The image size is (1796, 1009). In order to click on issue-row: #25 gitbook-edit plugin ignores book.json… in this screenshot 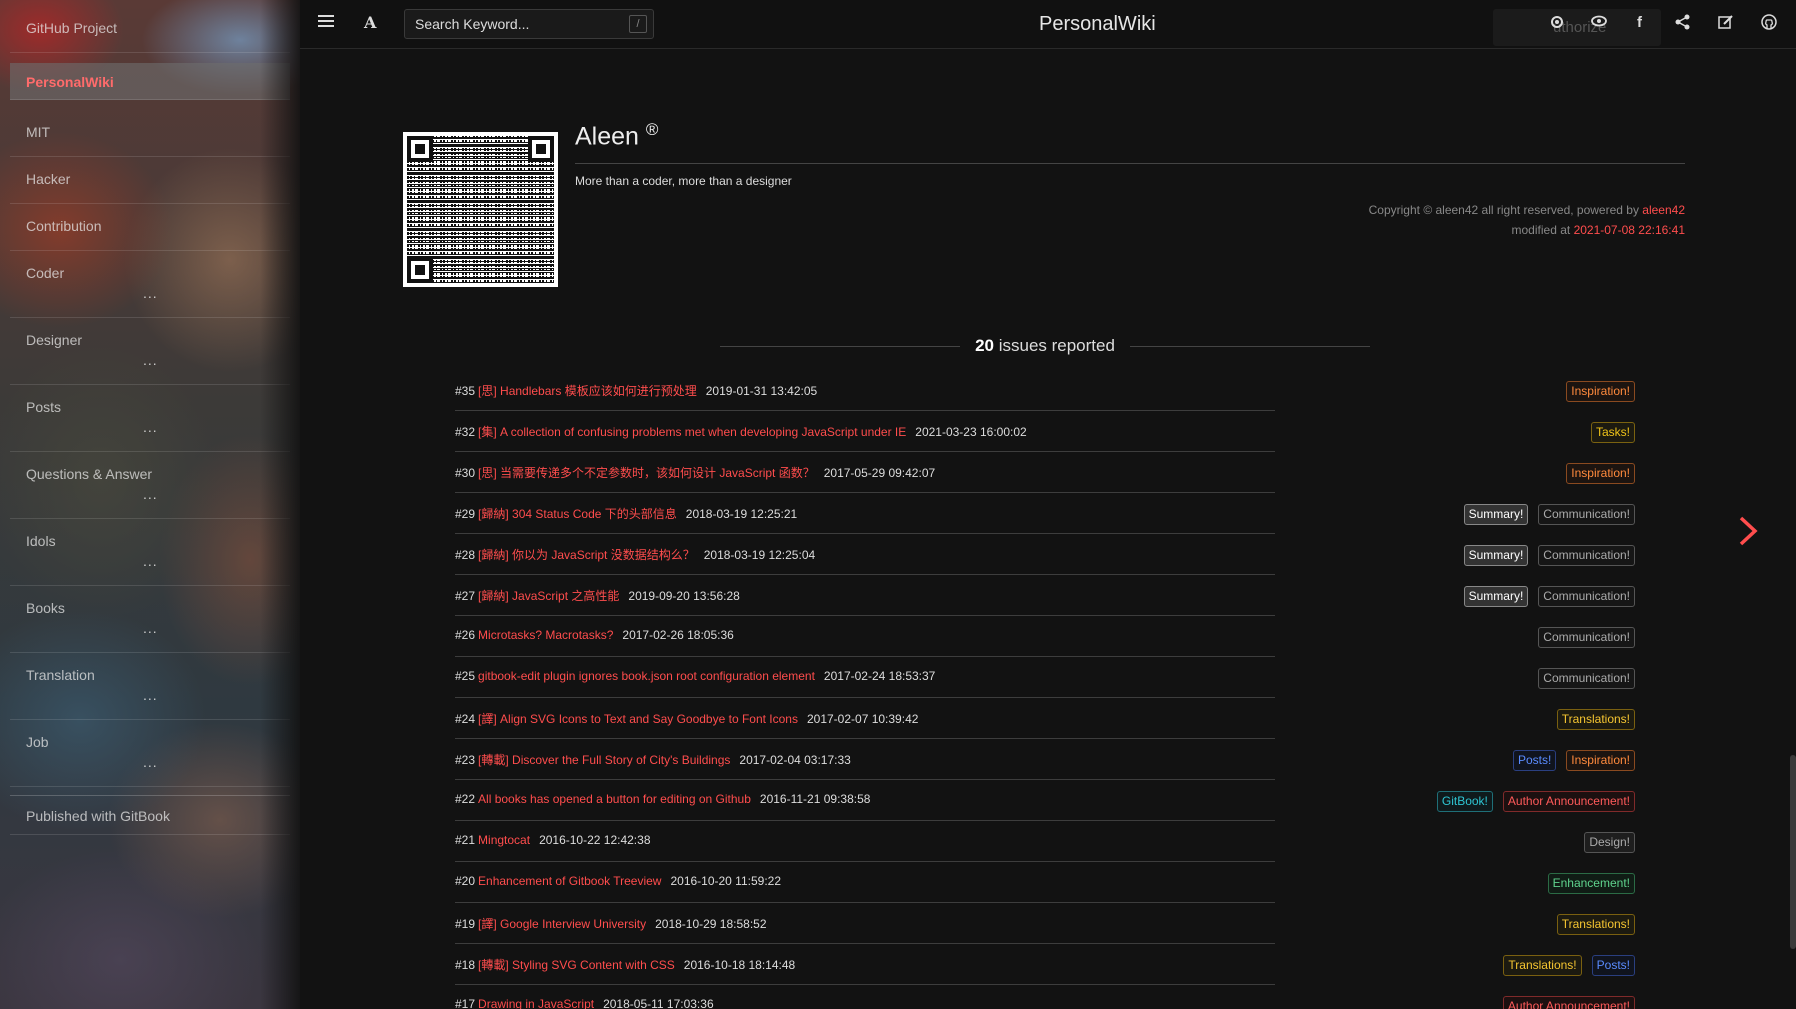, I will do `click(1045, 677)`.